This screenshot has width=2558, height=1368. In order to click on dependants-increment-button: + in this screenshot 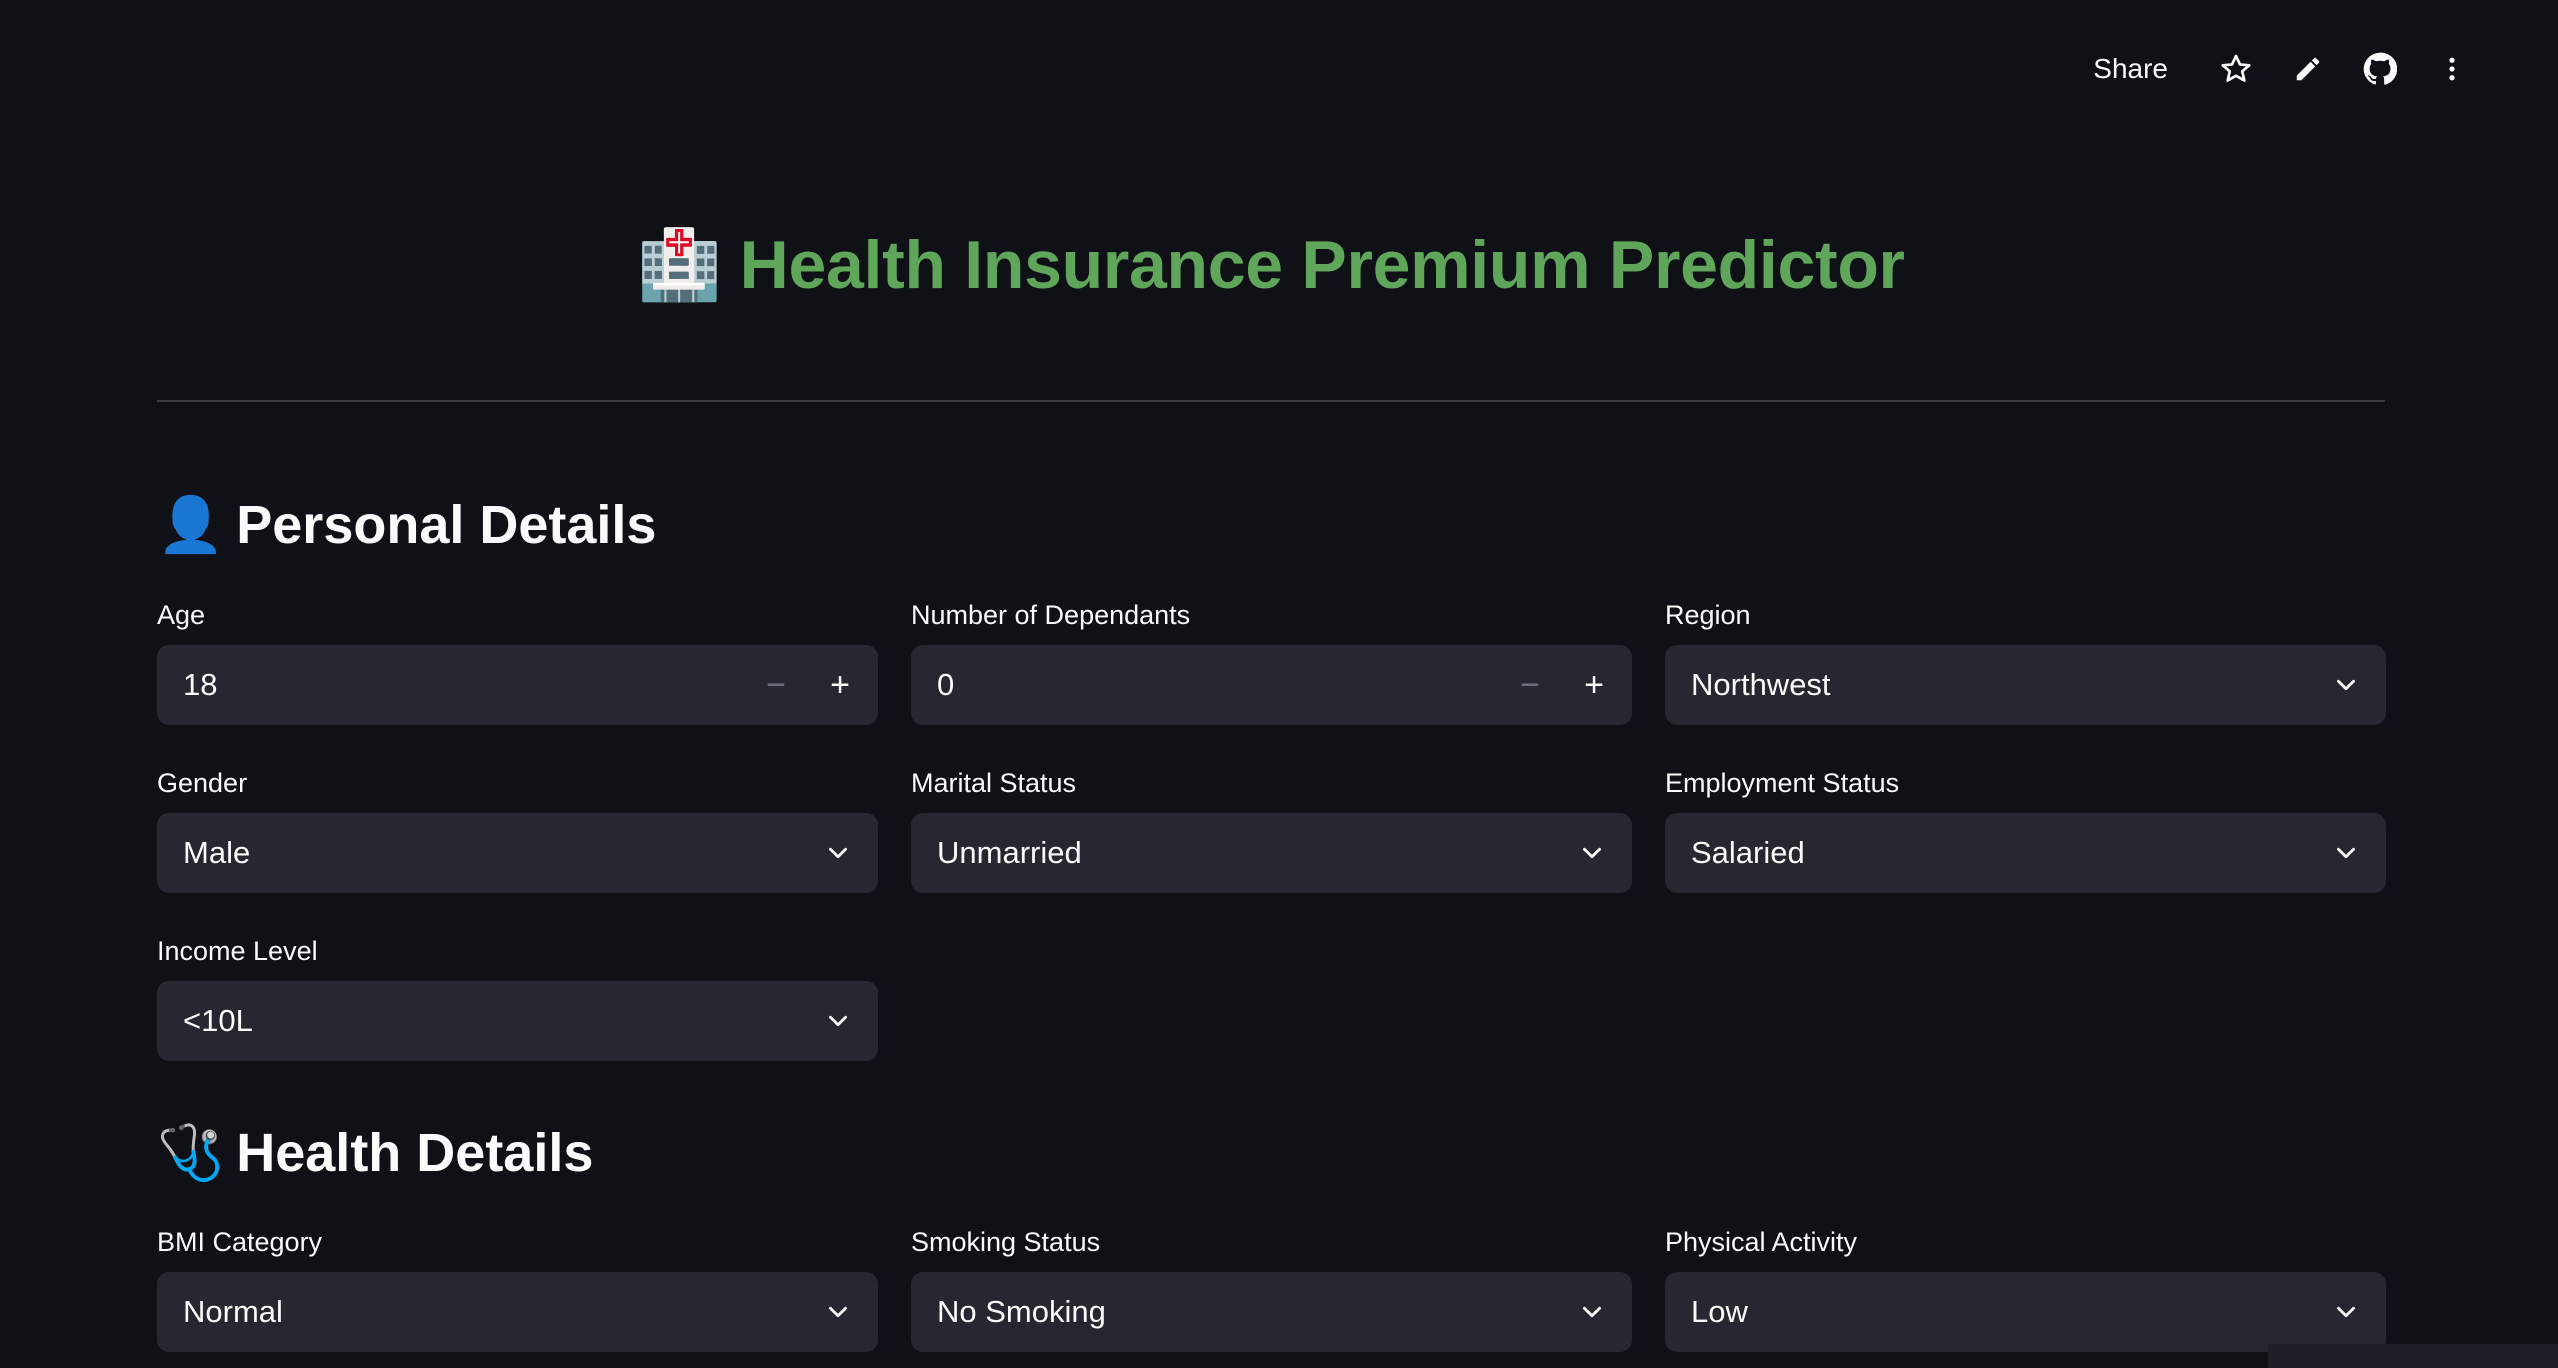, I will do `click(1594, 685)`.